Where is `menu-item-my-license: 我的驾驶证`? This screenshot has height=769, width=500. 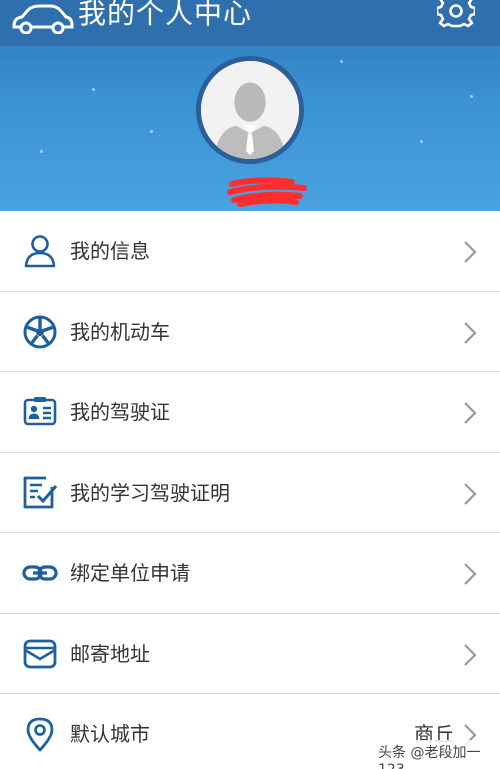
menu-item-my-license: 我的驾驶证 is located at coordinates (250, 412).